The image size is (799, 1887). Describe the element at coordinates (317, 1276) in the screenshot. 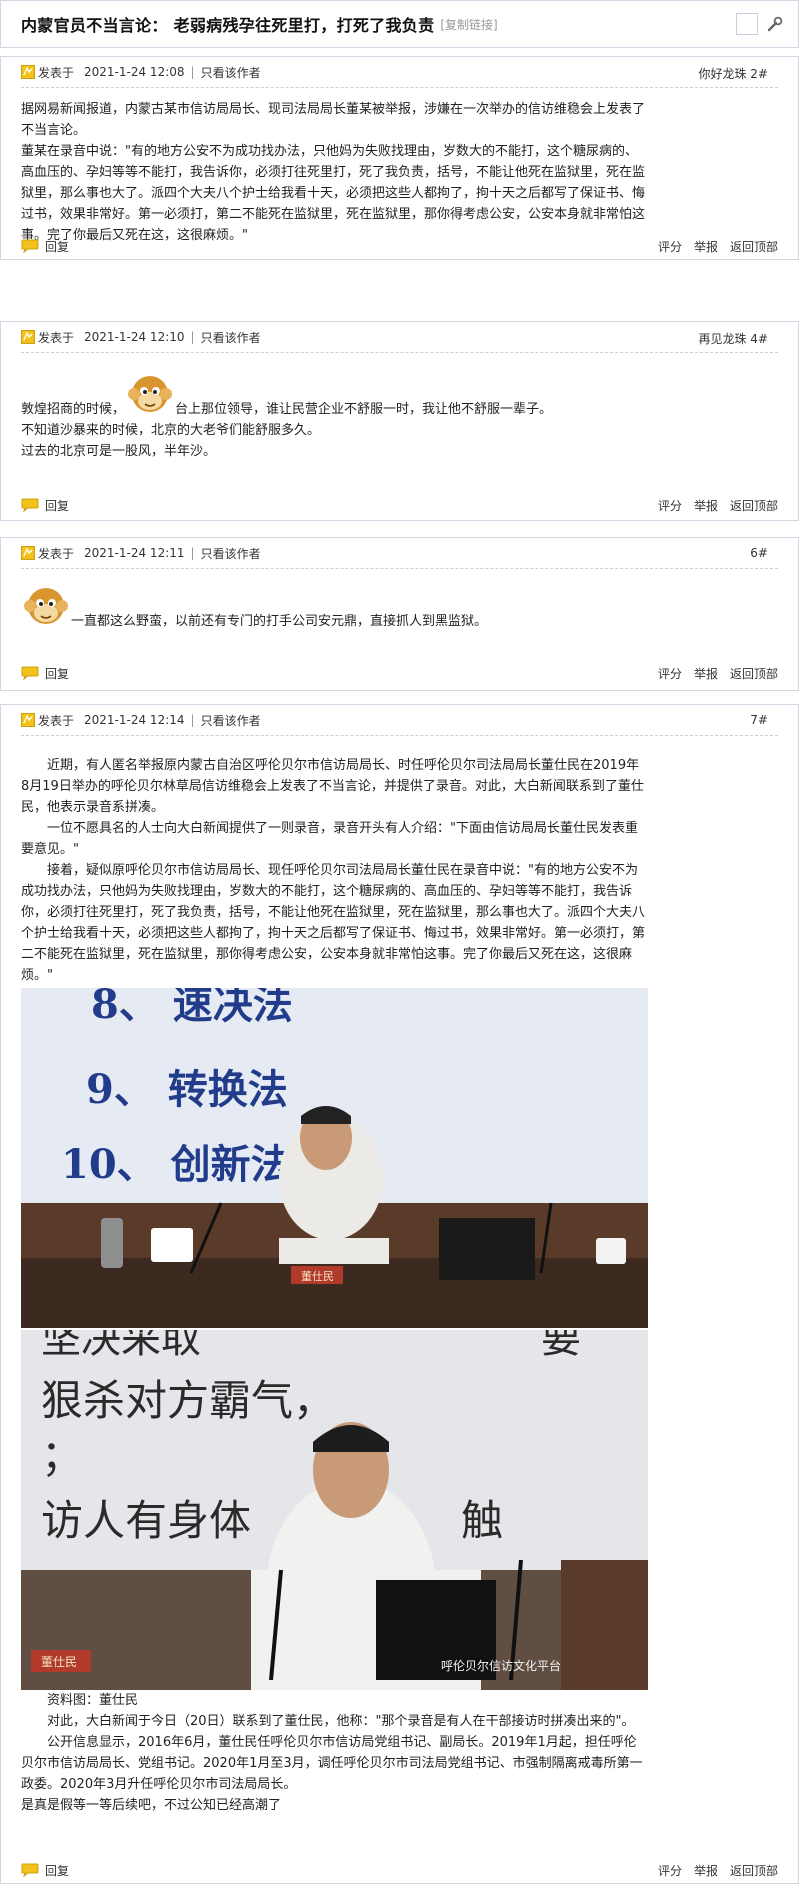

I see `nameplate-1: 董仕民` at that location.